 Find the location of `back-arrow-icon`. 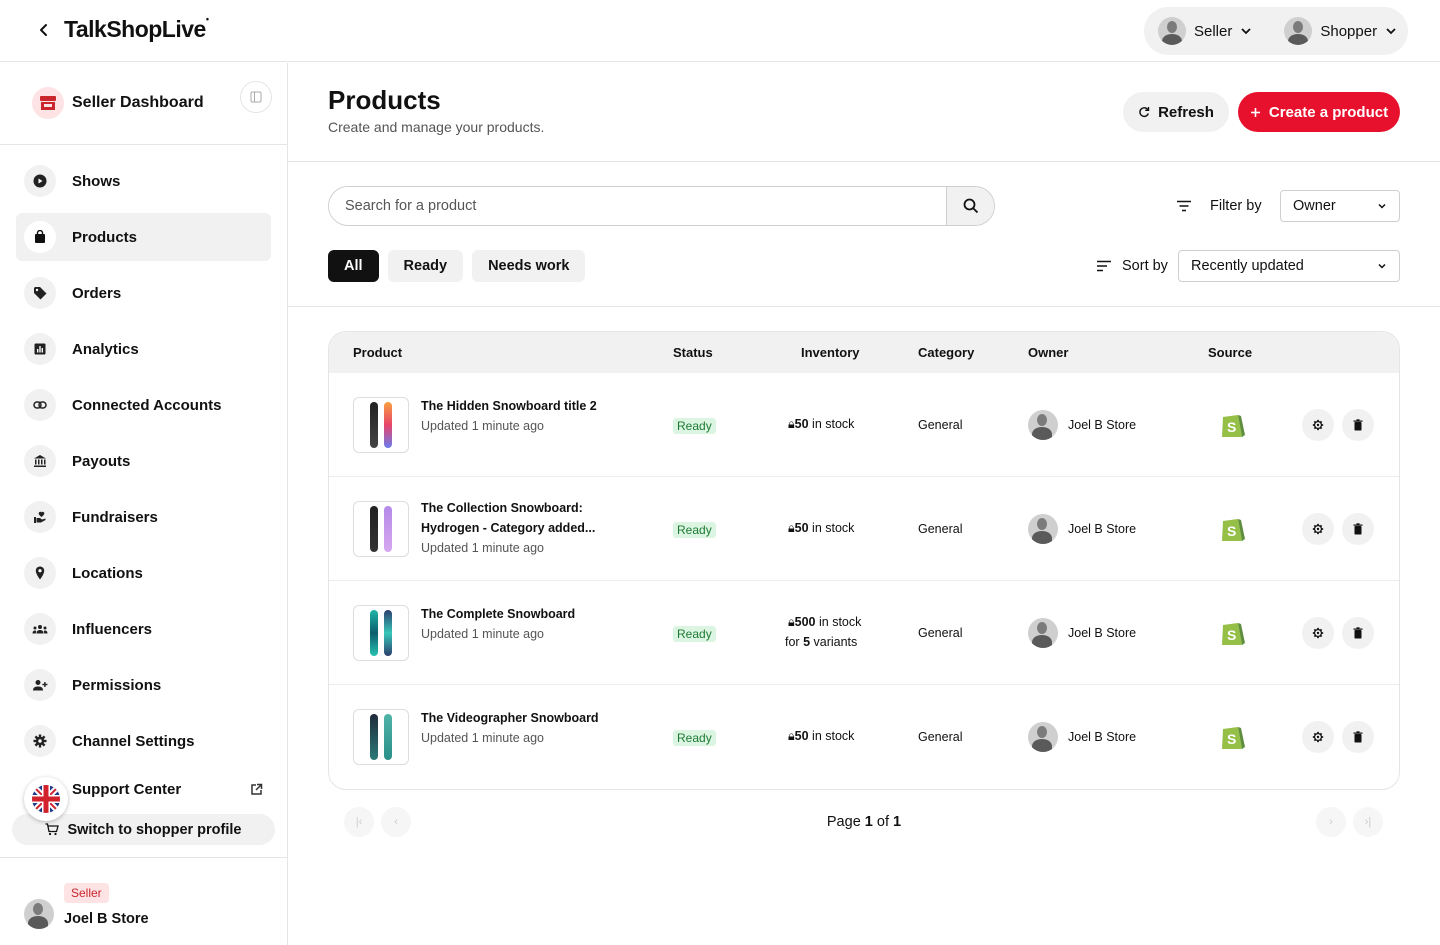

back-arrow-icon is located at coordinates (44, 30).